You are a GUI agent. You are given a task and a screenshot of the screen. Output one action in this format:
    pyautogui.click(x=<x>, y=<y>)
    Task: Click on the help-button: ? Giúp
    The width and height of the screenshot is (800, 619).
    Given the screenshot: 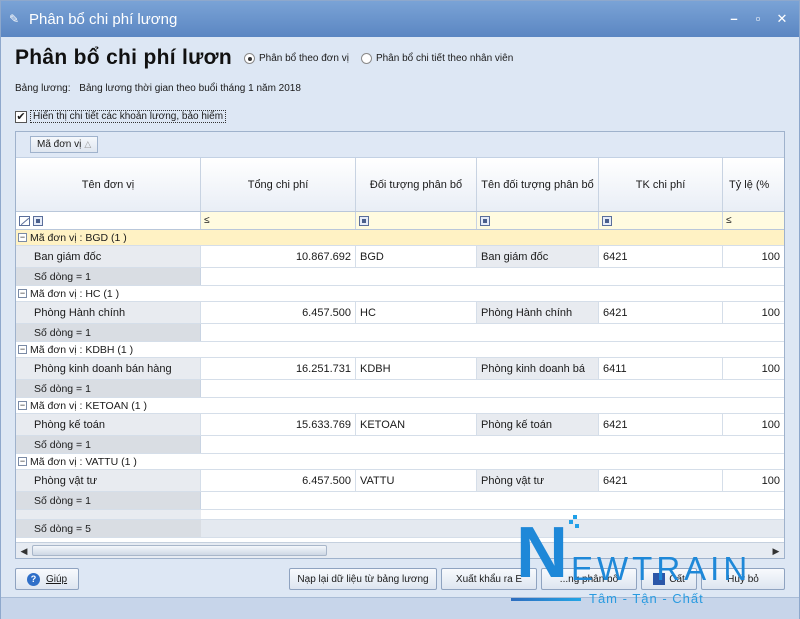 What is the action you would take?
    pyautogui.click(x=47, y=579)
    